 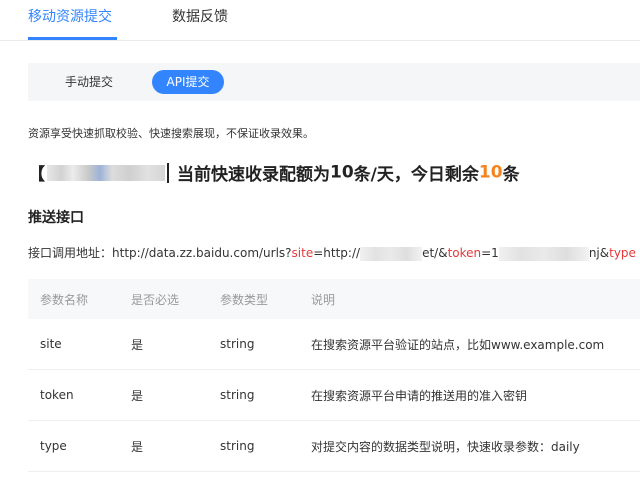 I want to click on tab-data-feedback: 数据反馈, so click(x=200, y=17).